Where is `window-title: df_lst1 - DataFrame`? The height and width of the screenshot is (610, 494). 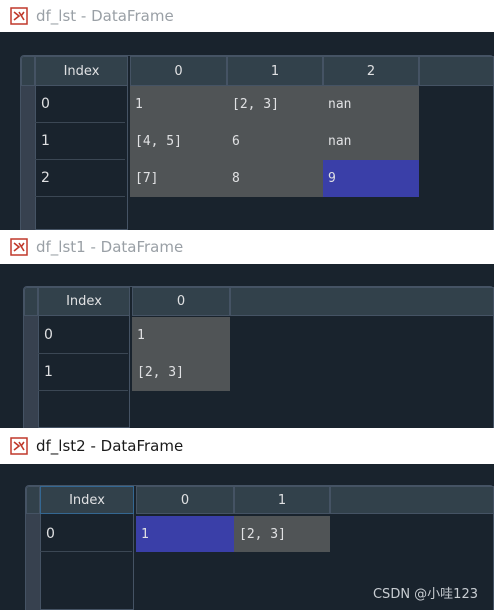
window-title: df_lst1 - DataFrame is located at coordinates (110, 247).